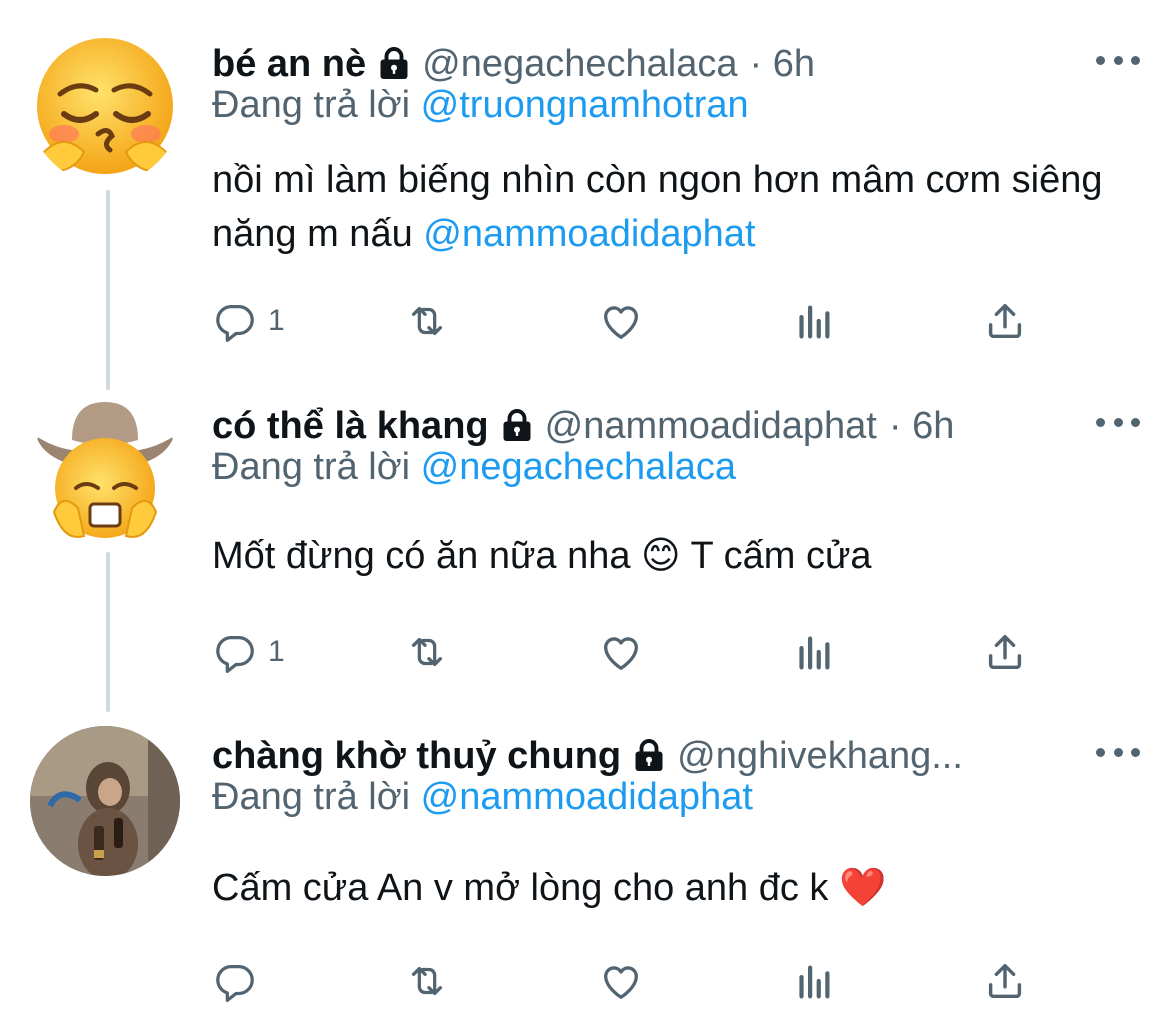  I want to click on mention-link: @truongnamhotran, so click(585, 105).